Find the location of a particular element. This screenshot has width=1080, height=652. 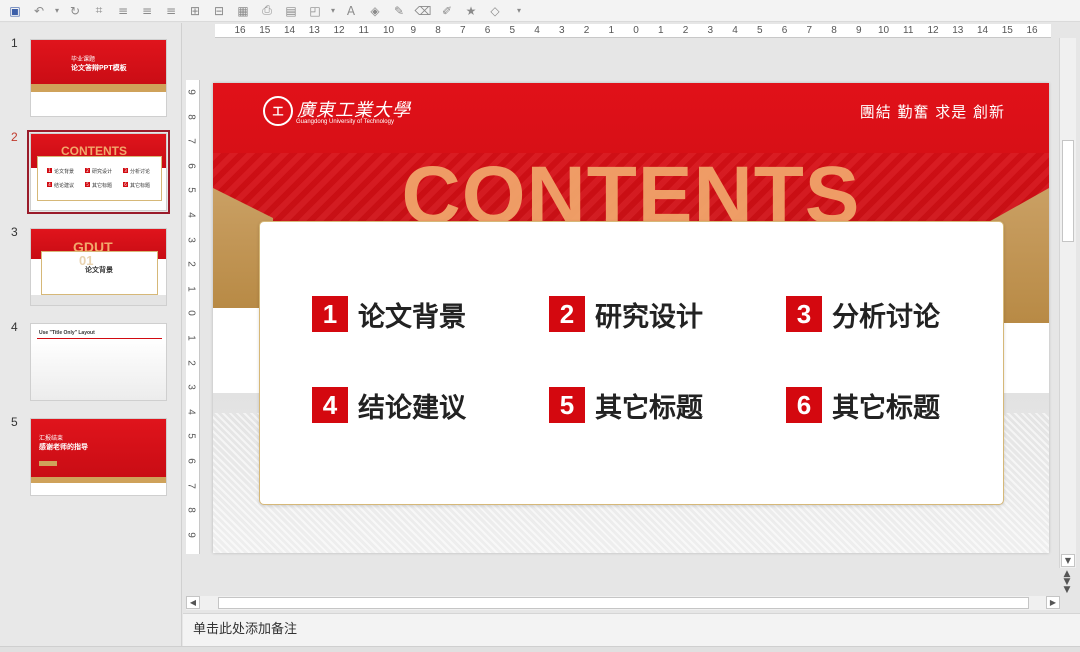

fill-icon: ◈ is located at coordinates (375, 11).